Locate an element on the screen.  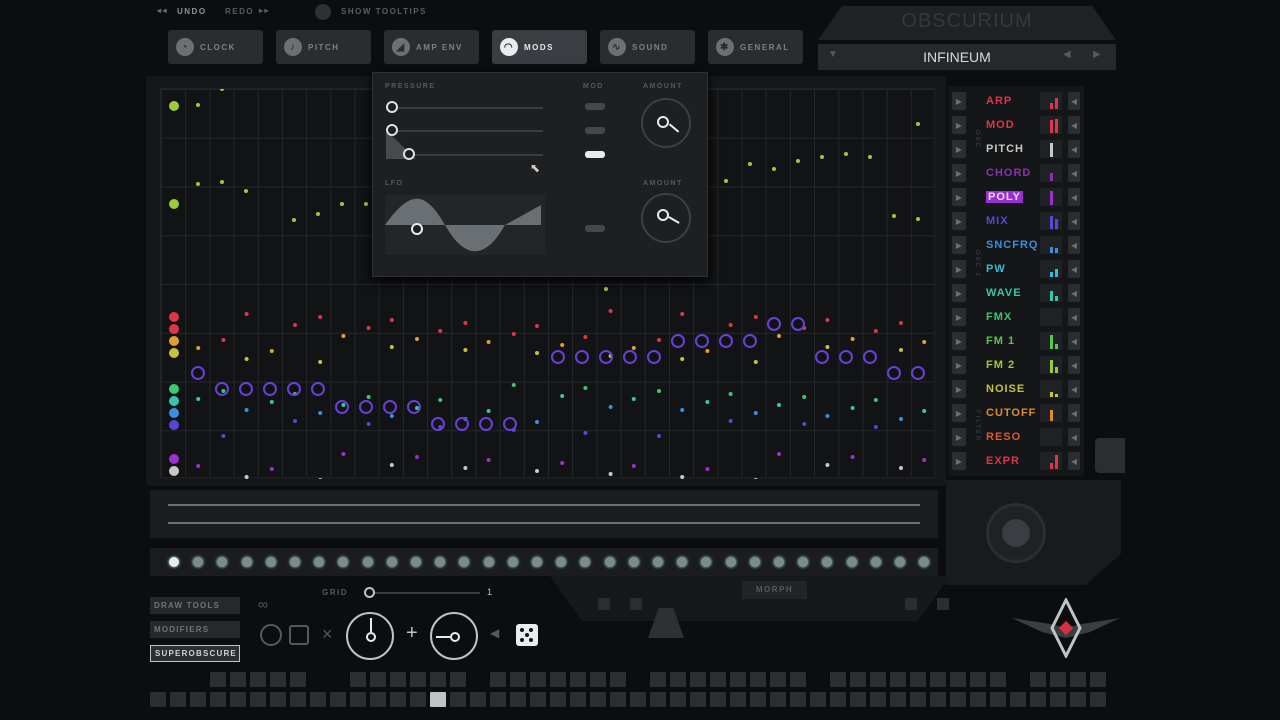
modulator-label: POLY is located at coordinates (1004, 197).